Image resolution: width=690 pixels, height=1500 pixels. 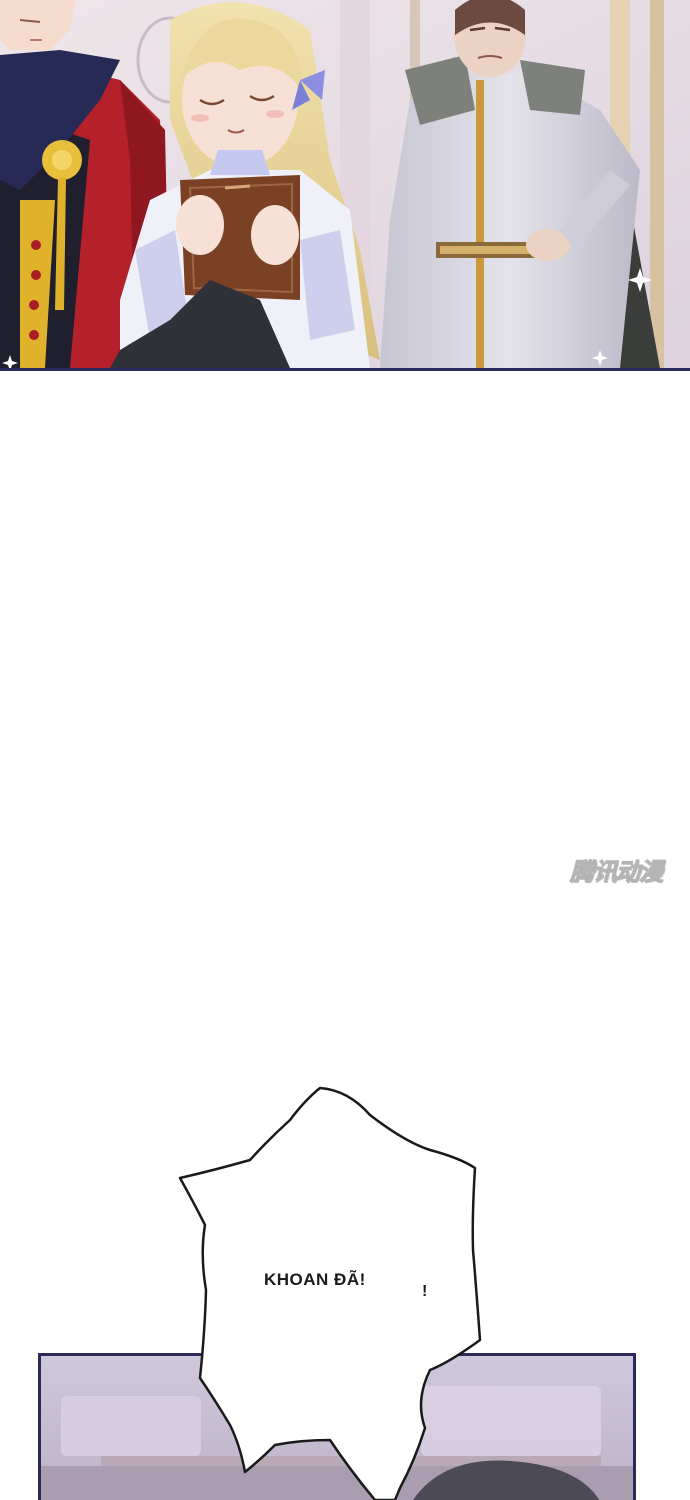 I want to click on speech-bubble-exclamation: !, so click(x=425, y=1291).